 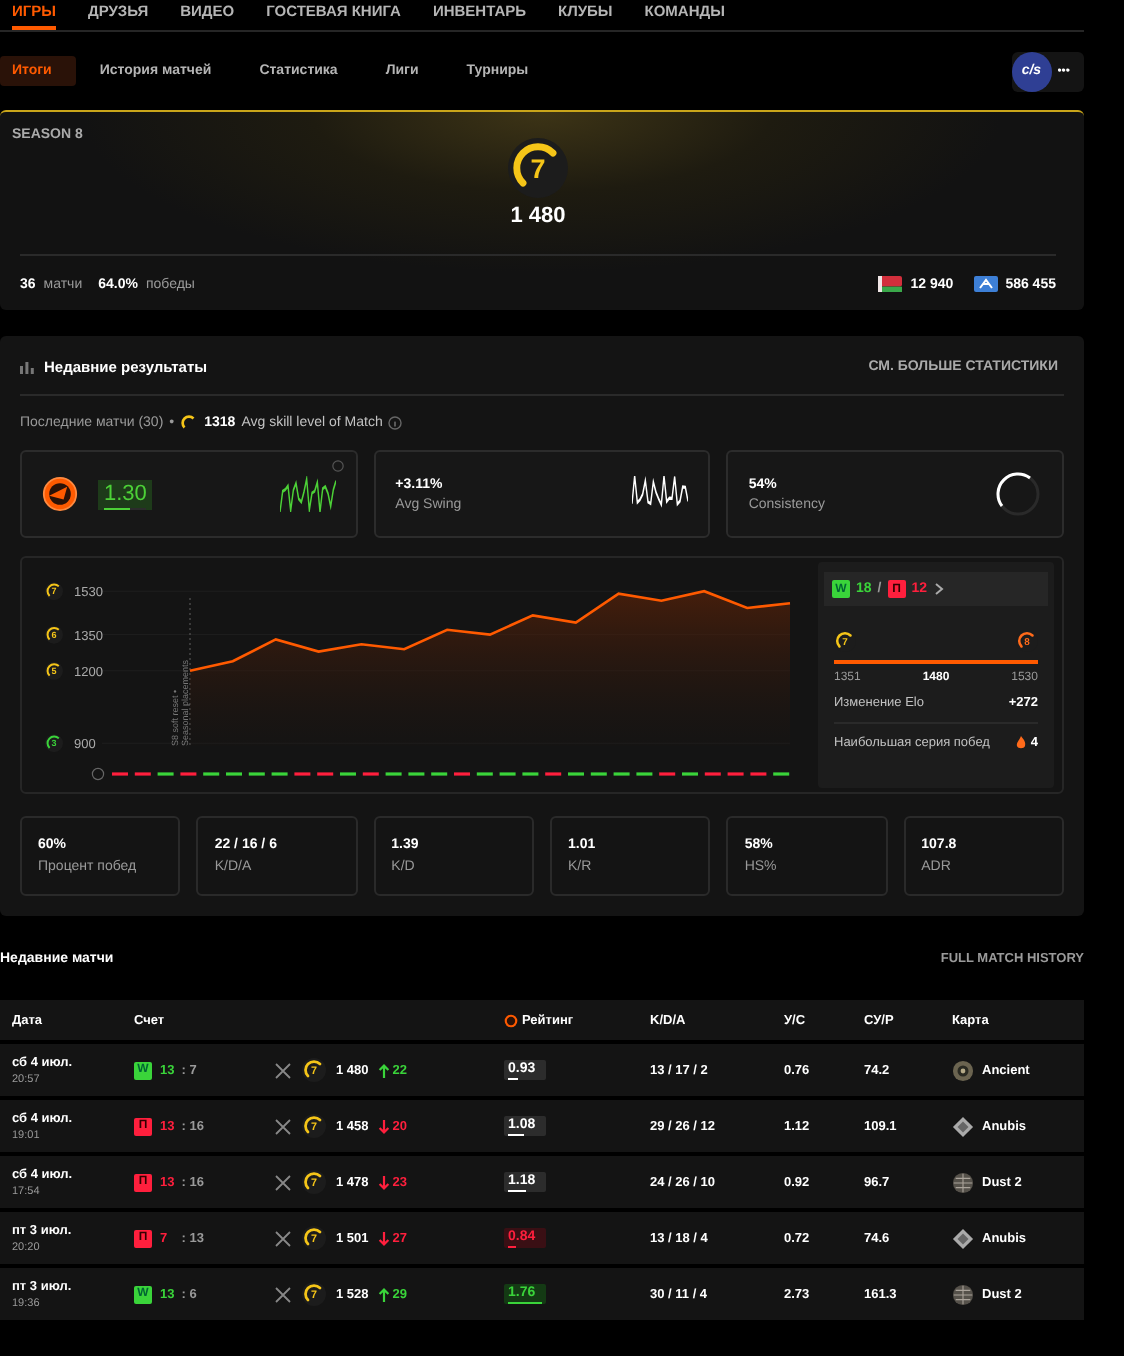 What do you see at coordinates (938, 589) in the screenshot?
I see `chevron-right-icon` at bounding box center [938, 589].